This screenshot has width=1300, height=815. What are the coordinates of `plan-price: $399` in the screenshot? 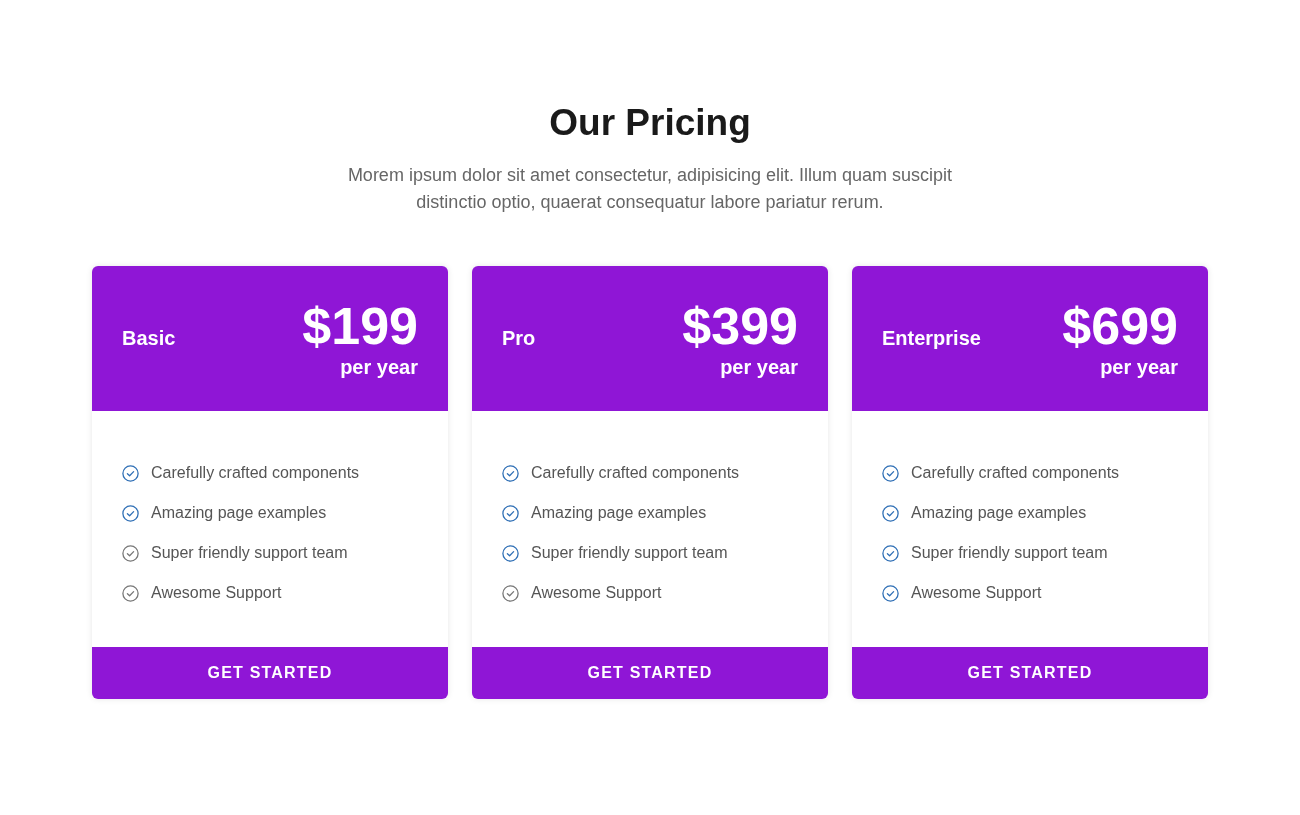 It's located at (740, 325).